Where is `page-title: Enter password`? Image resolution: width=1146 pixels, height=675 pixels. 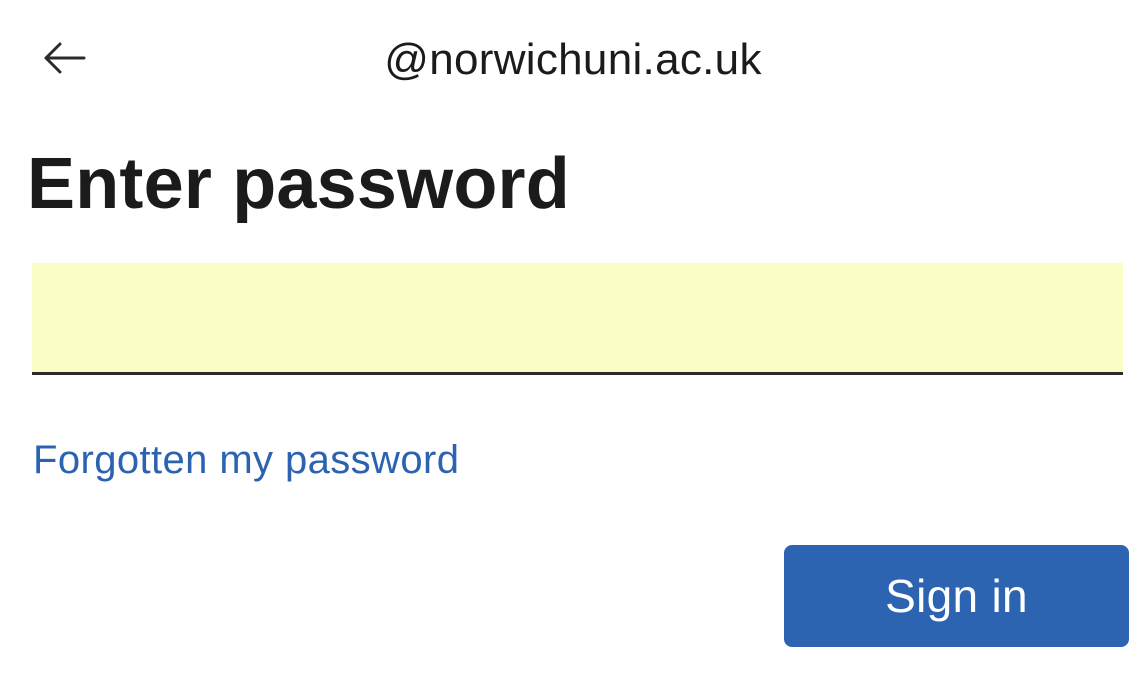 page-title: Enter password is located at coordinates (298, 184).